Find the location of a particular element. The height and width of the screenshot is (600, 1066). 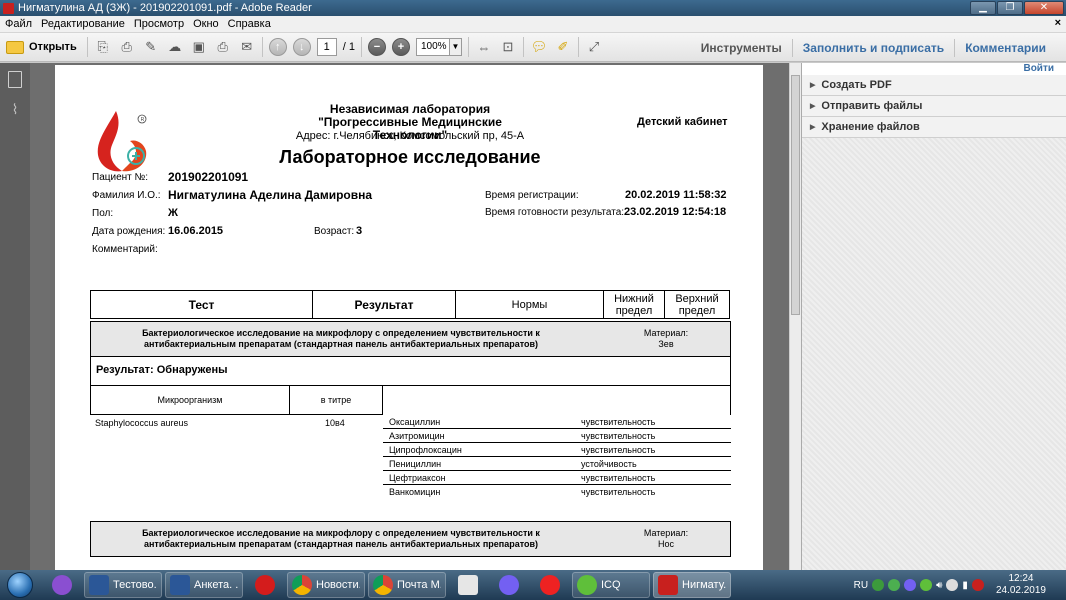

taskbar-app-label: ICQ is located at coordinates (611, 585).